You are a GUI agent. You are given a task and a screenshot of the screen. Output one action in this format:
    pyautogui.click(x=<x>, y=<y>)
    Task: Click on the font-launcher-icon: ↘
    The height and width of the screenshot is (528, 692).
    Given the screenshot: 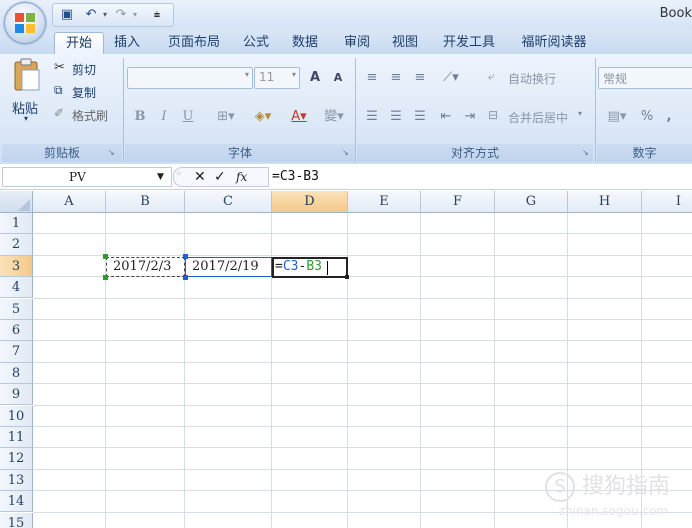 What is the action you would take?
    pyautogui.click(x=346, y=152)
    